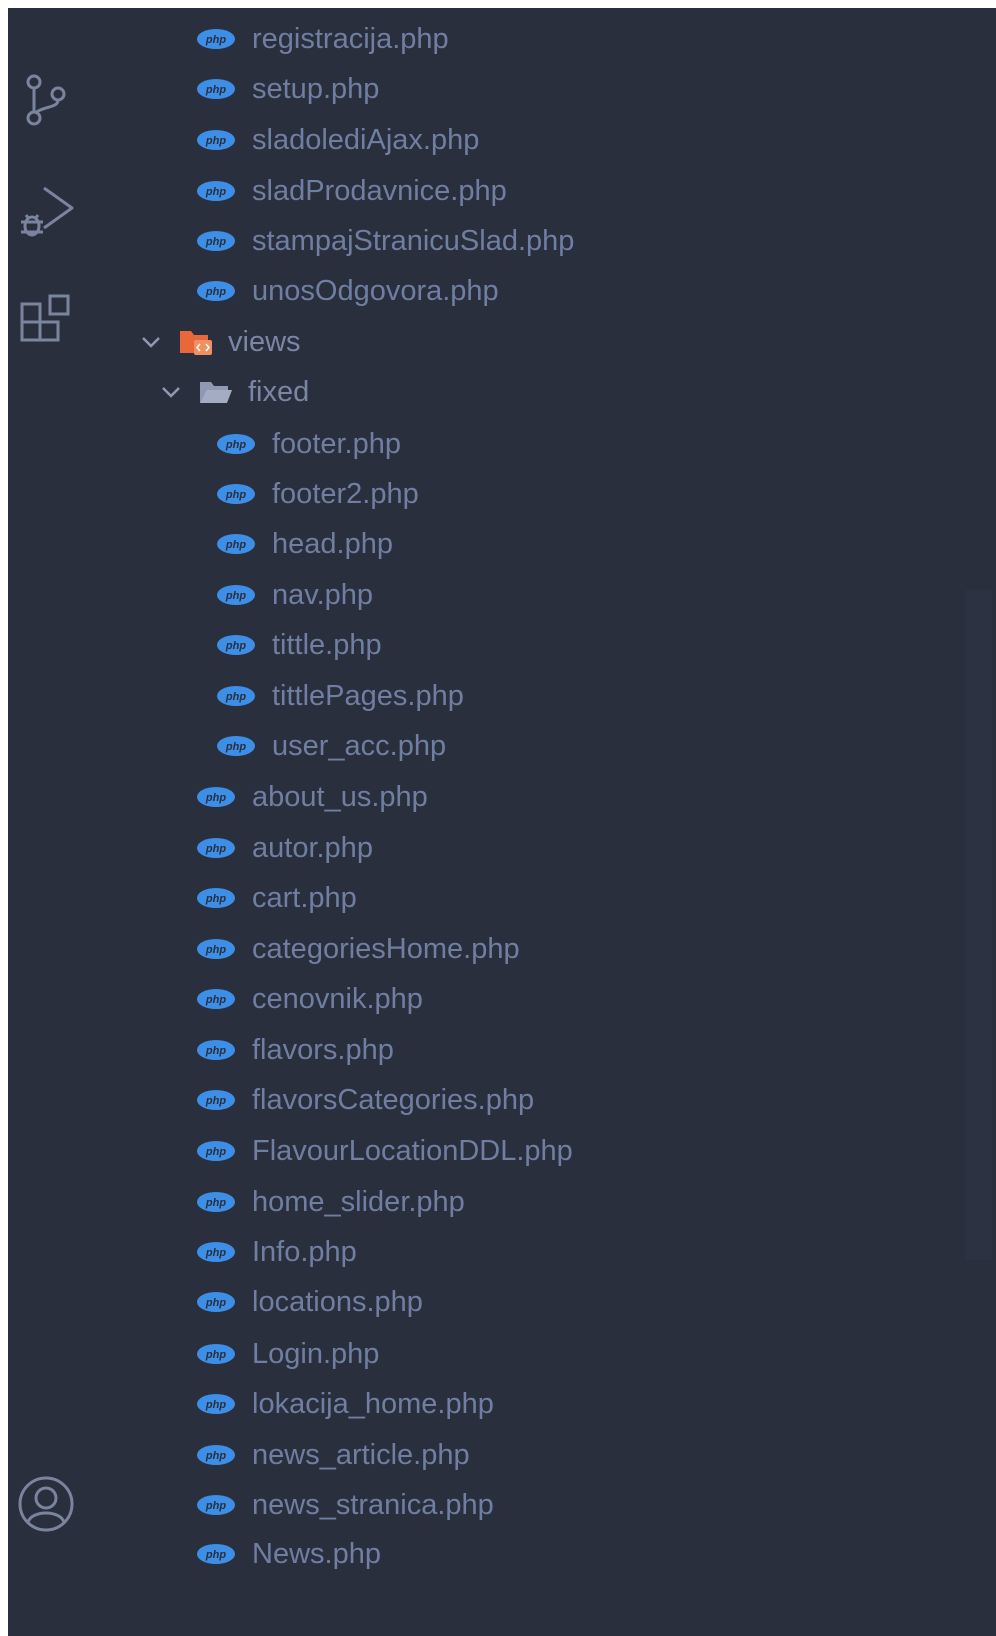 Image resolution: width=996 pixels, height=1636 pixels. What do you see at coordinates (542, 291) in the screenshot?
I see `tree-item-file: php unosOdgovora.php` at bounding box center [542, 291].